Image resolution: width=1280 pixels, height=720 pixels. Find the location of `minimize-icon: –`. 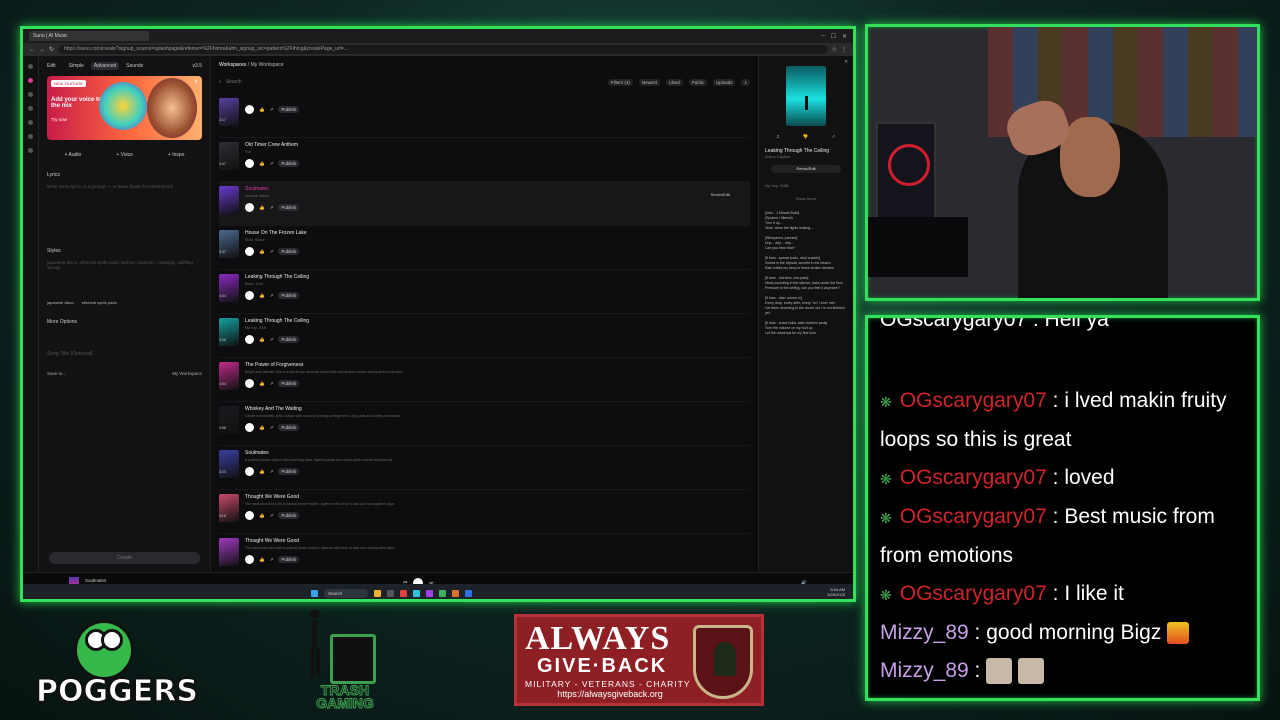

minimize-icon: – is located at coordinates (822, 36).